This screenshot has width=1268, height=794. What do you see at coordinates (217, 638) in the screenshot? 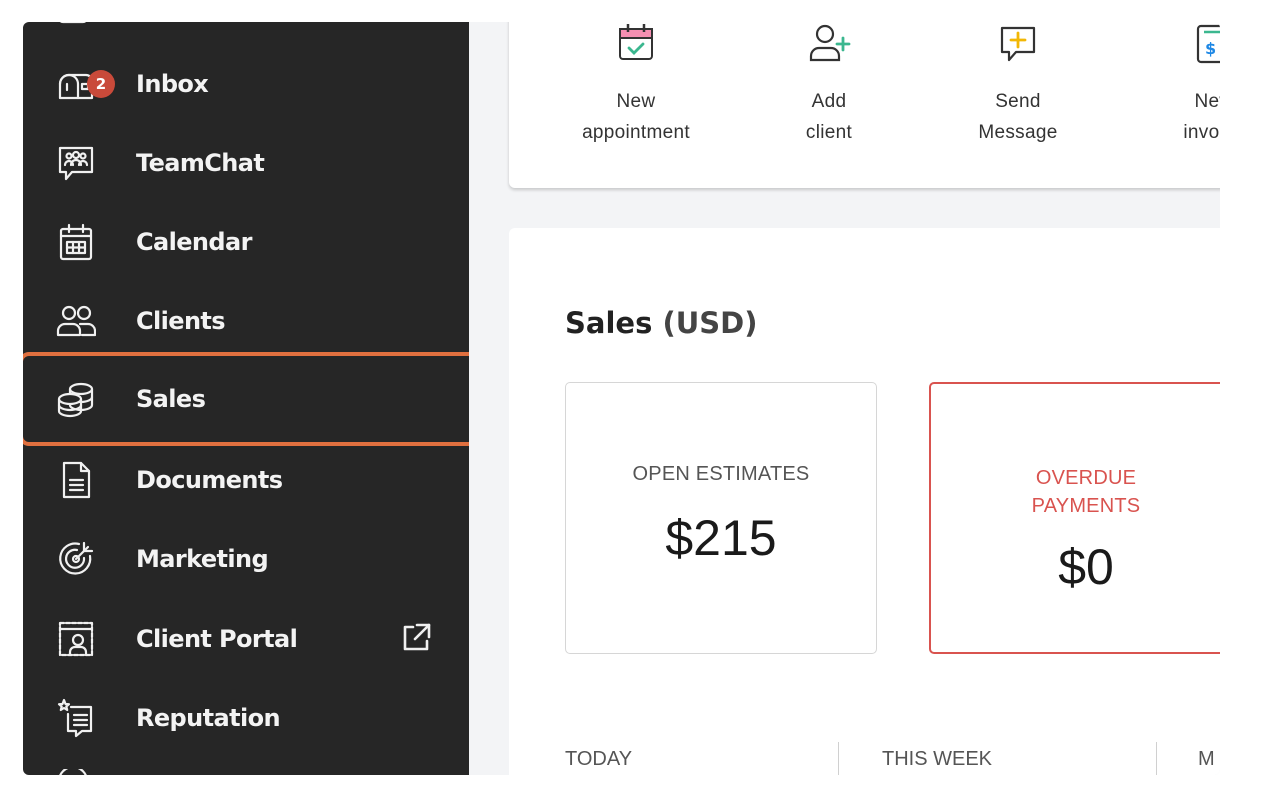
I see `sidebar-item-label: Client Portal` at bounding box center [217, 638].